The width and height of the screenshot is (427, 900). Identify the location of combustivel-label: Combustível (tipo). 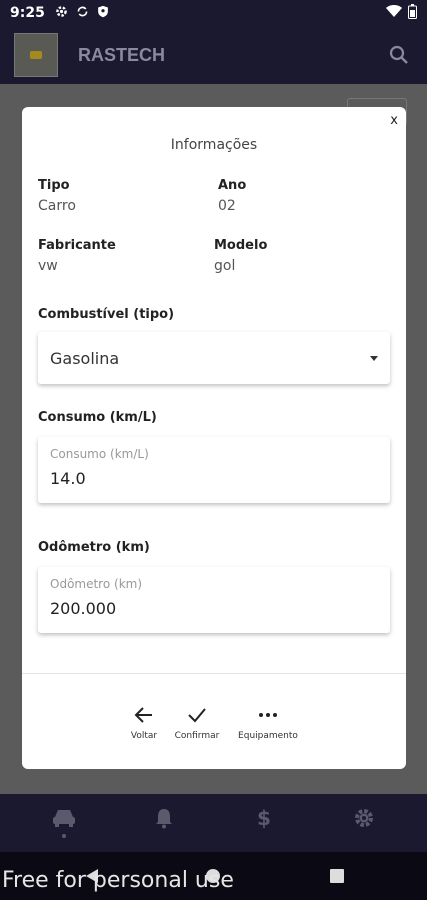
(106, 314).